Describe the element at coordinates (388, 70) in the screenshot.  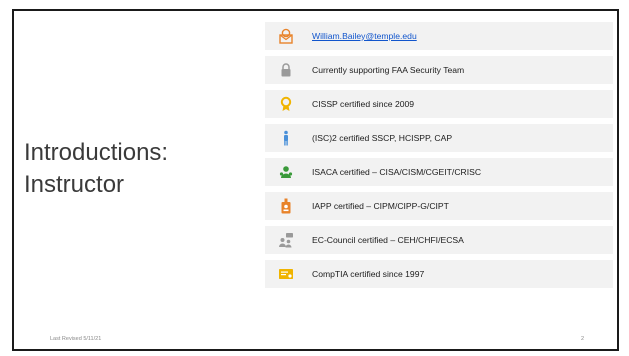
I see `list-item-label: Currently supporting FAA Security Team` at that location.